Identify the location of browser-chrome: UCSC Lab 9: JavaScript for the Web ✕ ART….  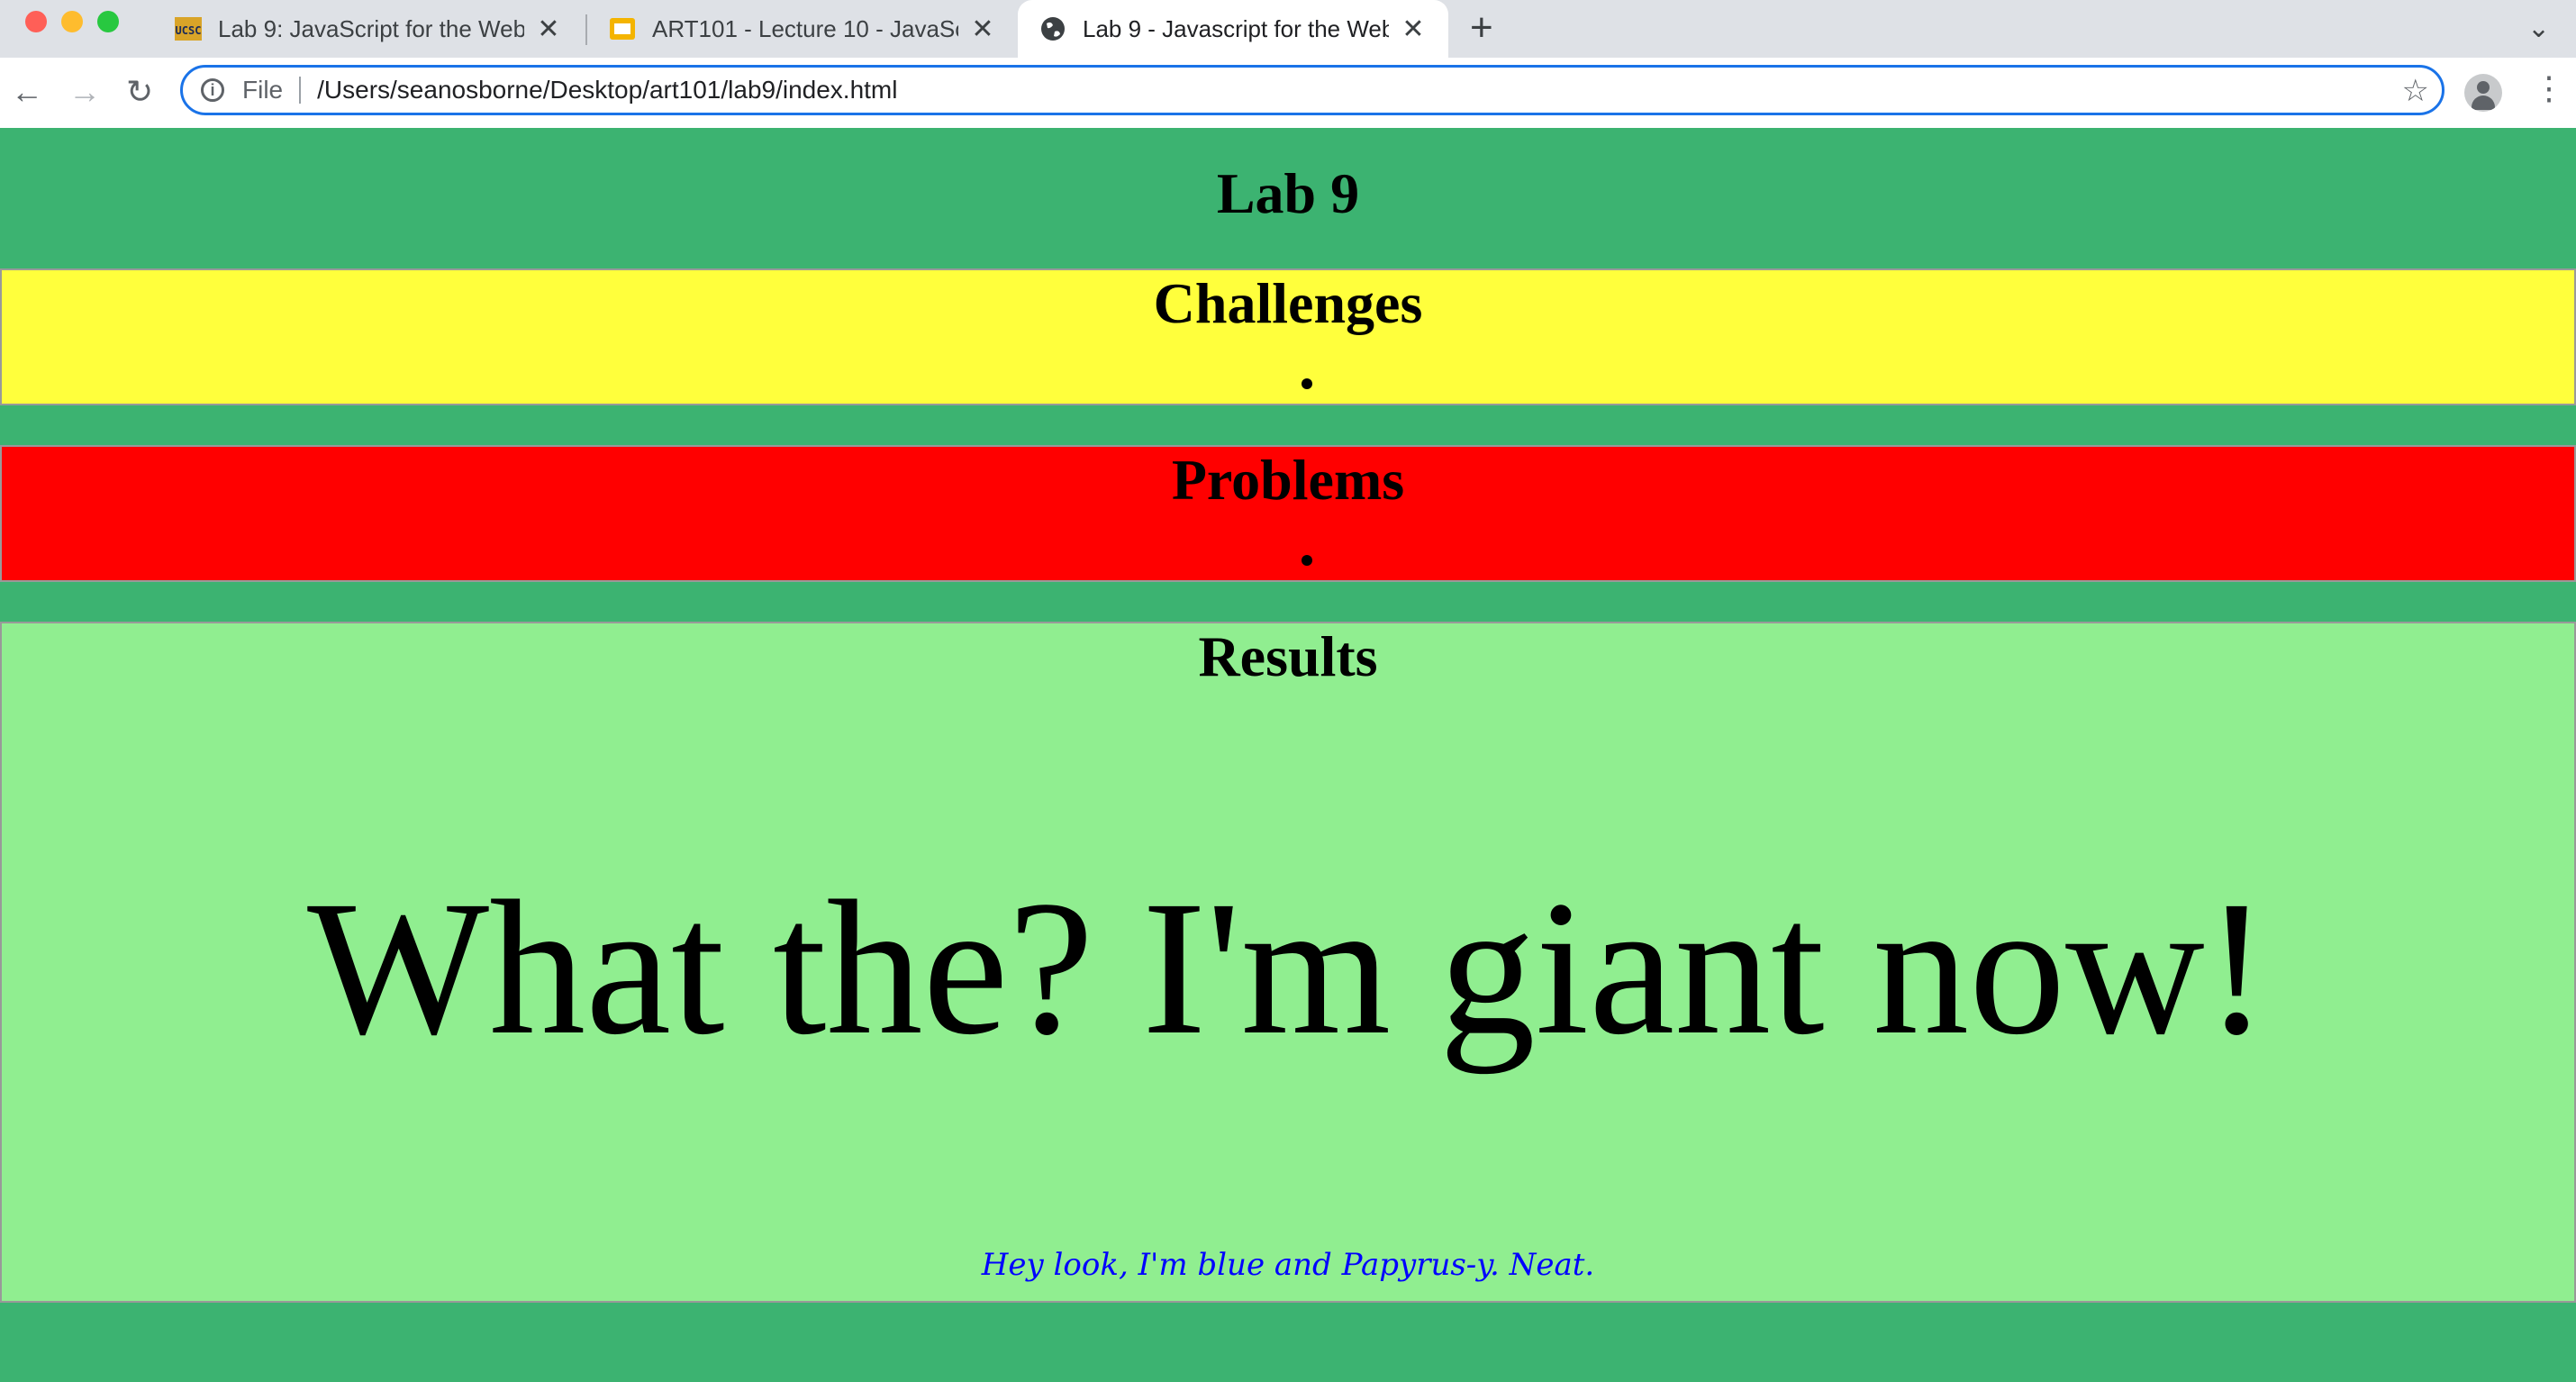
(1288, 64).